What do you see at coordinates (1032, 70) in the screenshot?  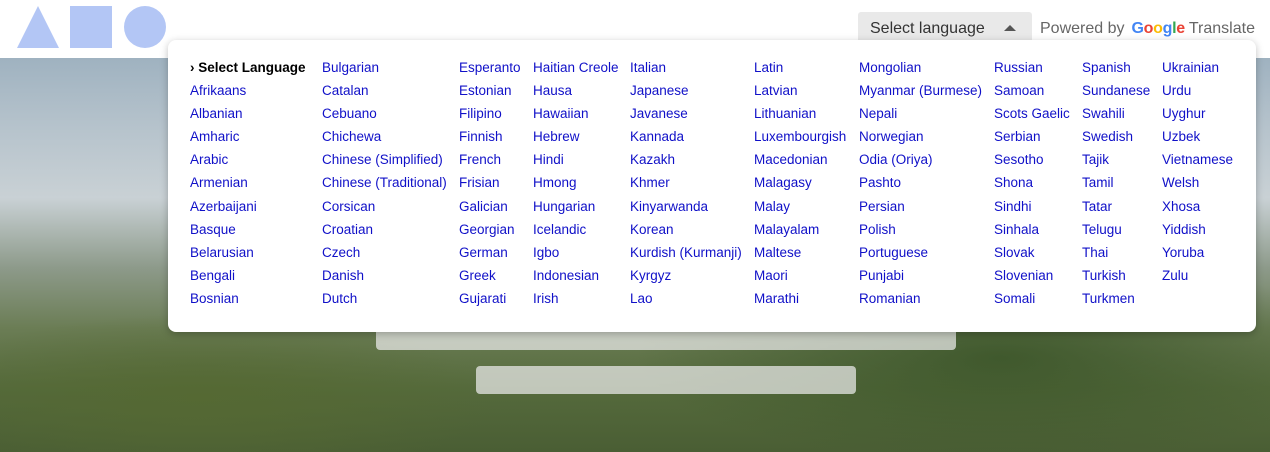 I see `language-option: Russian` at bounding box center [1032, 70].